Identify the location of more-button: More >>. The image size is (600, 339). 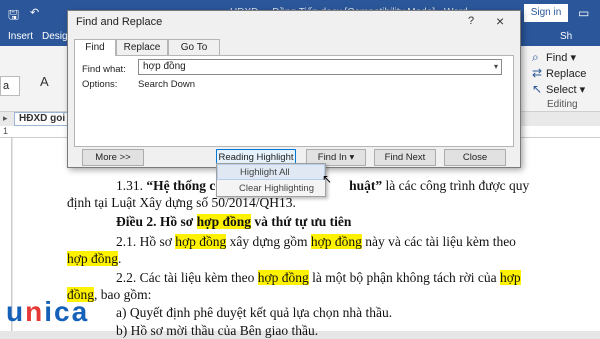
(113, 157).